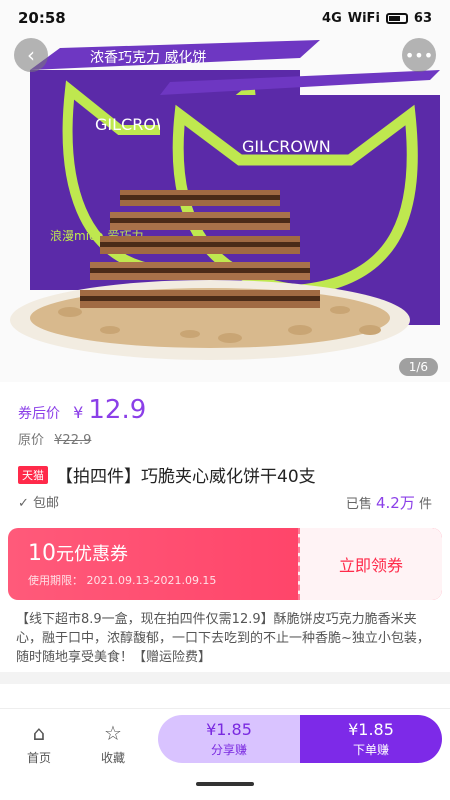 This screenshot has width=450, height=800. I want to click on currency-symbol: ¥, so click(78, 412).